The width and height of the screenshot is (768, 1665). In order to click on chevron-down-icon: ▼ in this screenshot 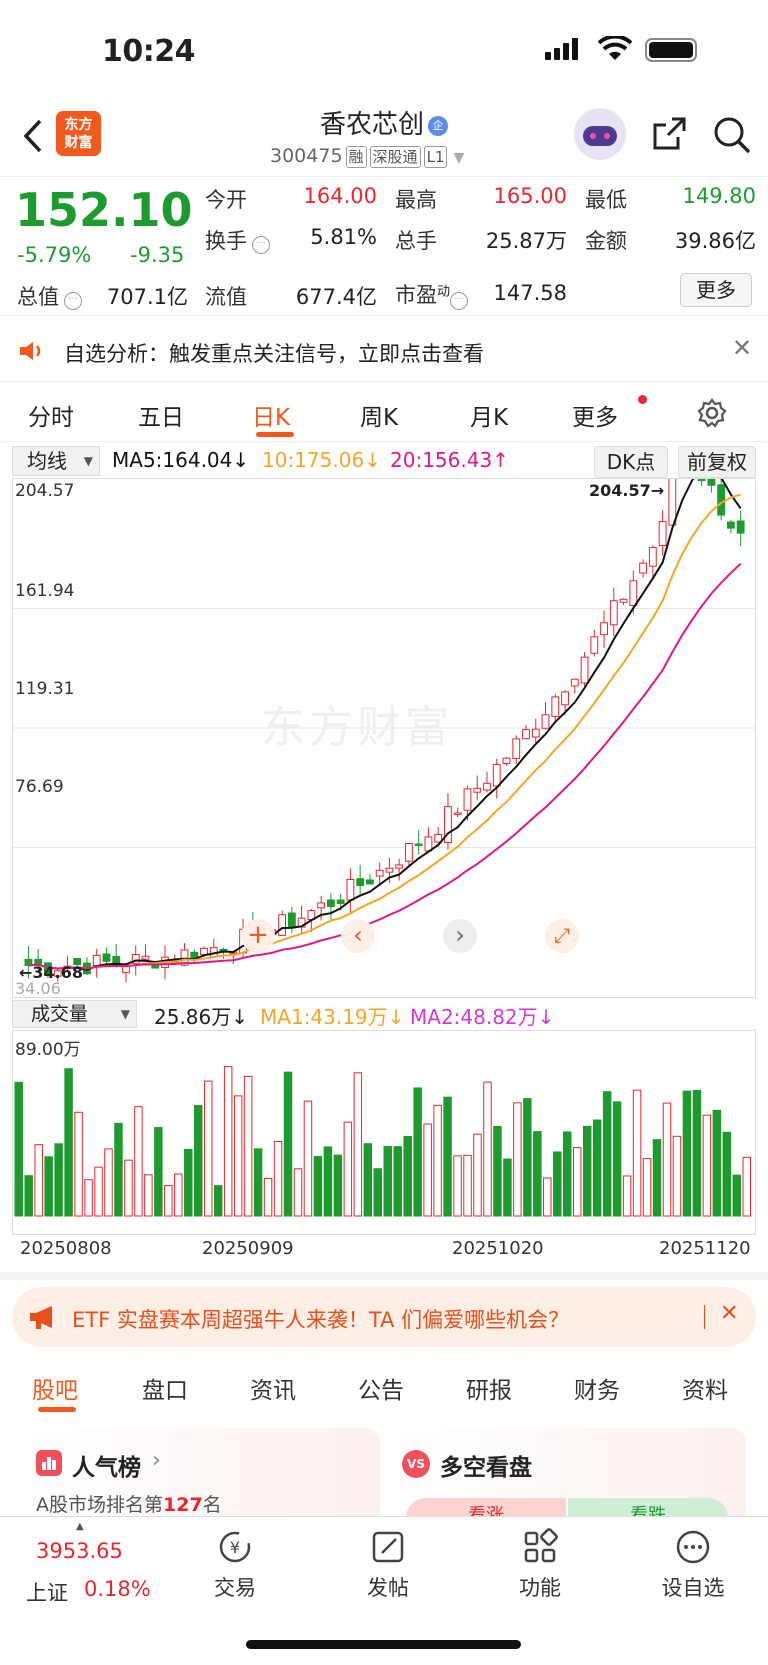, I will do `click(459, 158)`.